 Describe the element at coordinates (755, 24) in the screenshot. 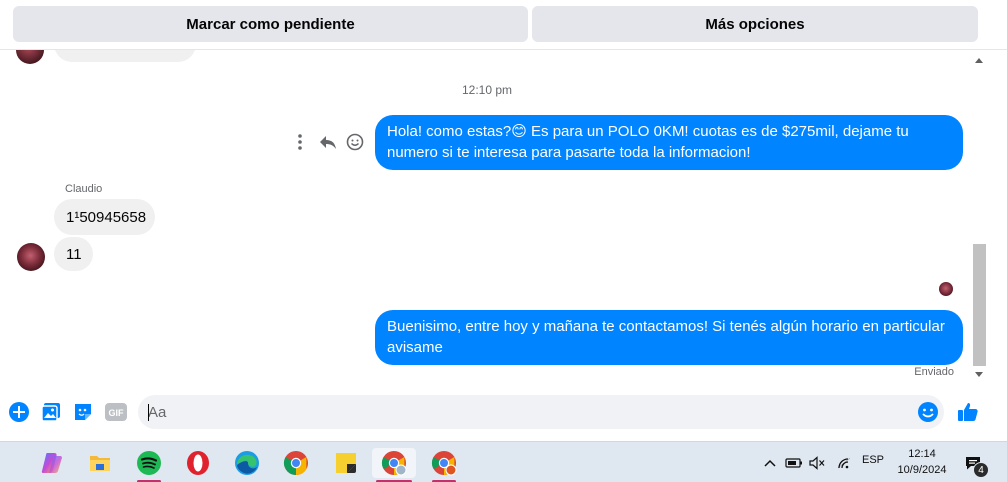

I see `more-options-button: Más opciones` at that location.